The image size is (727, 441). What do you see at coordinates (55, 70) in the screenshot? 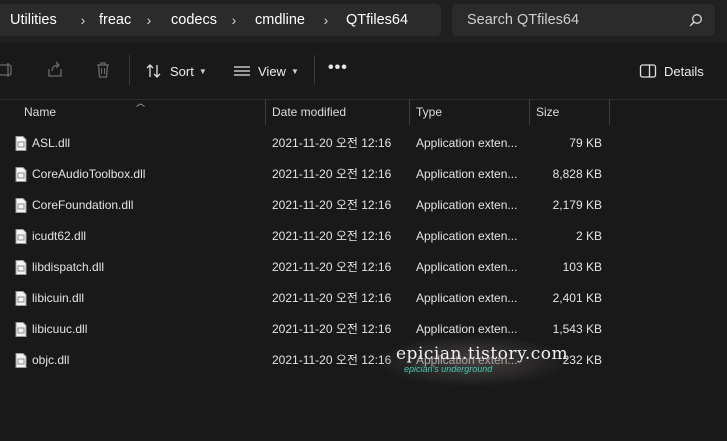
I see `share-icon` at bounding box center [55, 70].